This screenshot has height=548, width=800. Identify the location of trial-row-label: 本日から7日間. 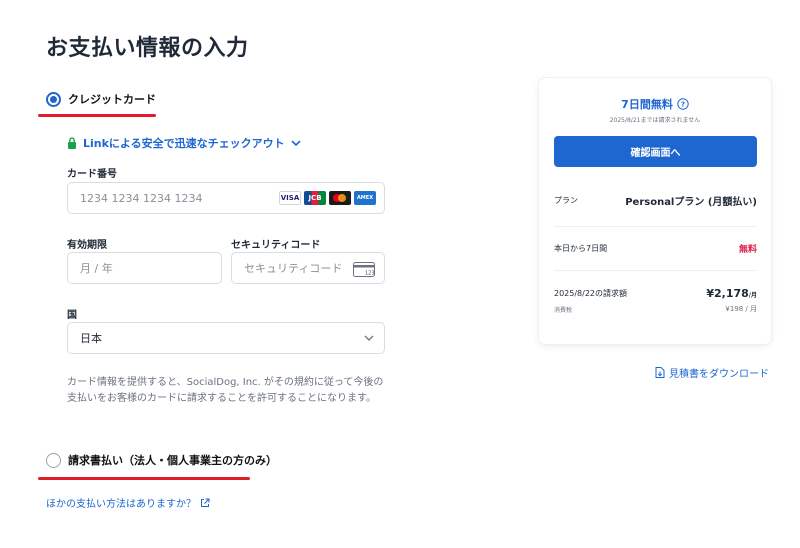
(581, 248).